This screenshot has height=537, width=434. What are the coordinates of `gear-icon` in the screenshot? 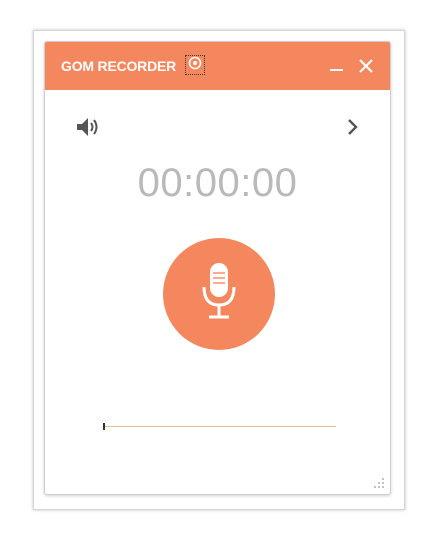 It's located at (195, 65).